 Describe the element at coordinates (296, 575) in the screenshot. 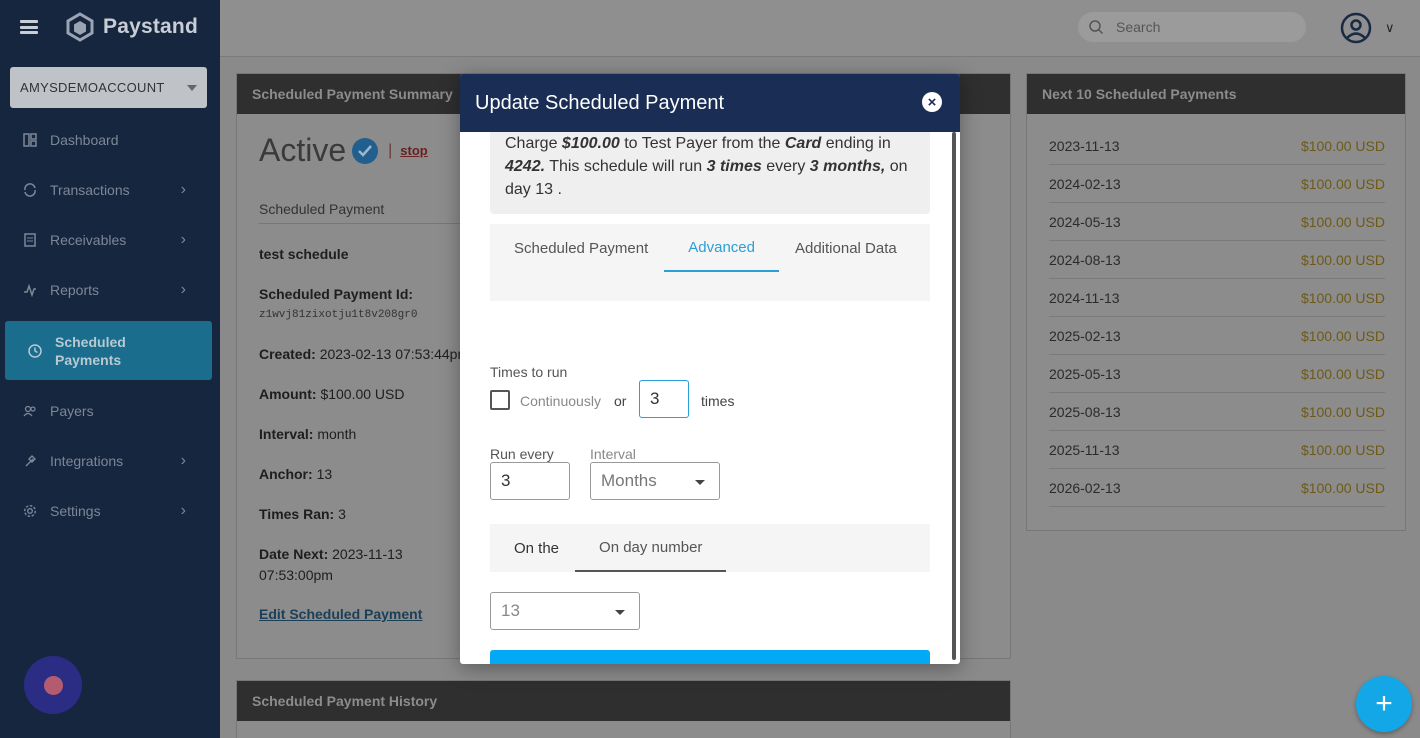

I see `date-next-time: 07:53:00pm` at that location.